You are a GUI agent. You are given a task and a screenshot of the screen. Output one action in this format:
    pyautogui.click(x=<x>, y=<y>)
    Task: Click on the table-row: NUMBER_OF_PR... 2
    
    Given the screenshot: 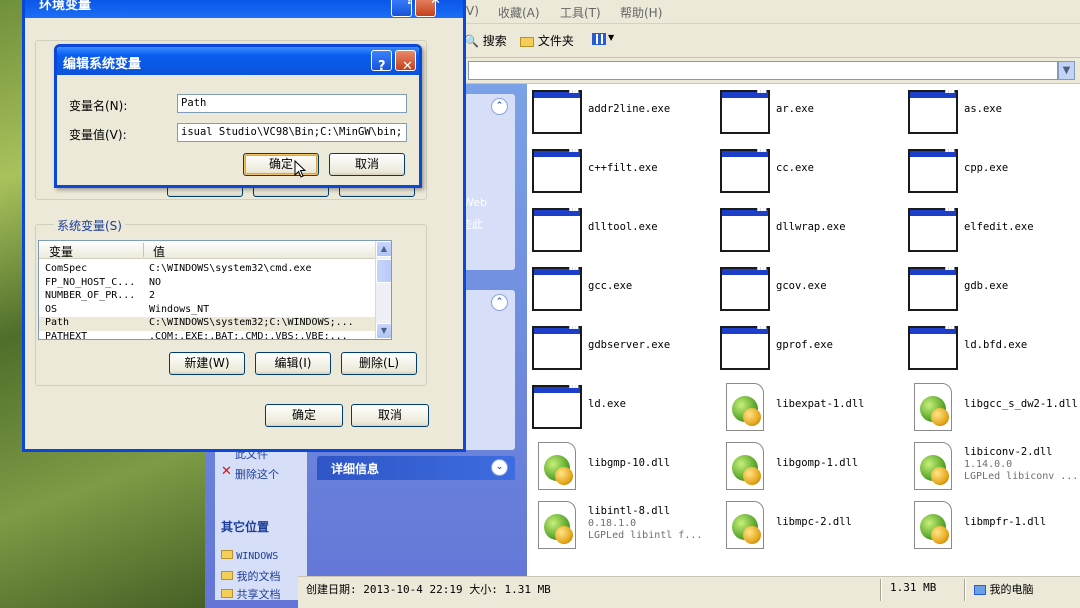 What is the action you would take?
    pyautogui.click(x=207, y=297)
    